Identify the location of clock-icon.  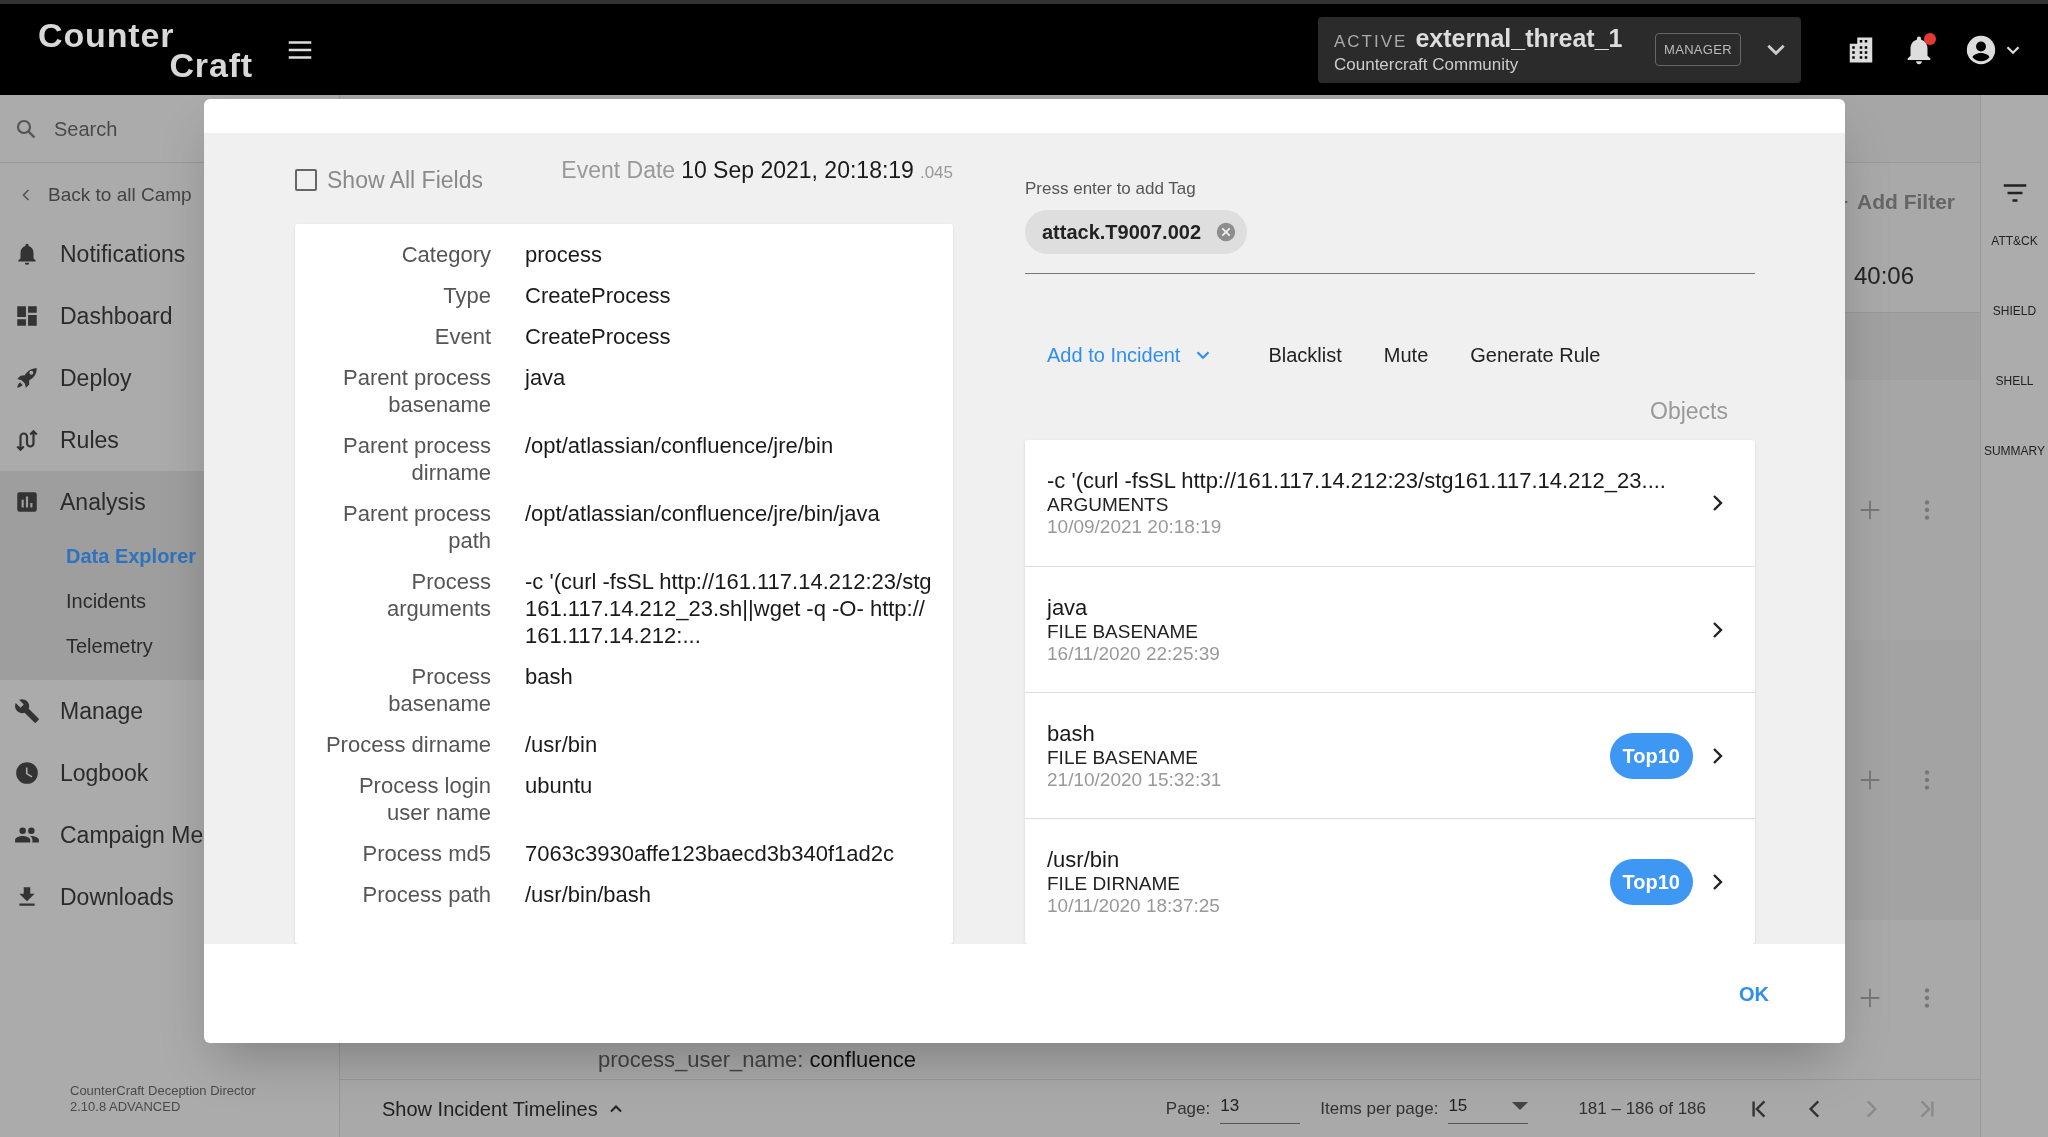
(27, 773).